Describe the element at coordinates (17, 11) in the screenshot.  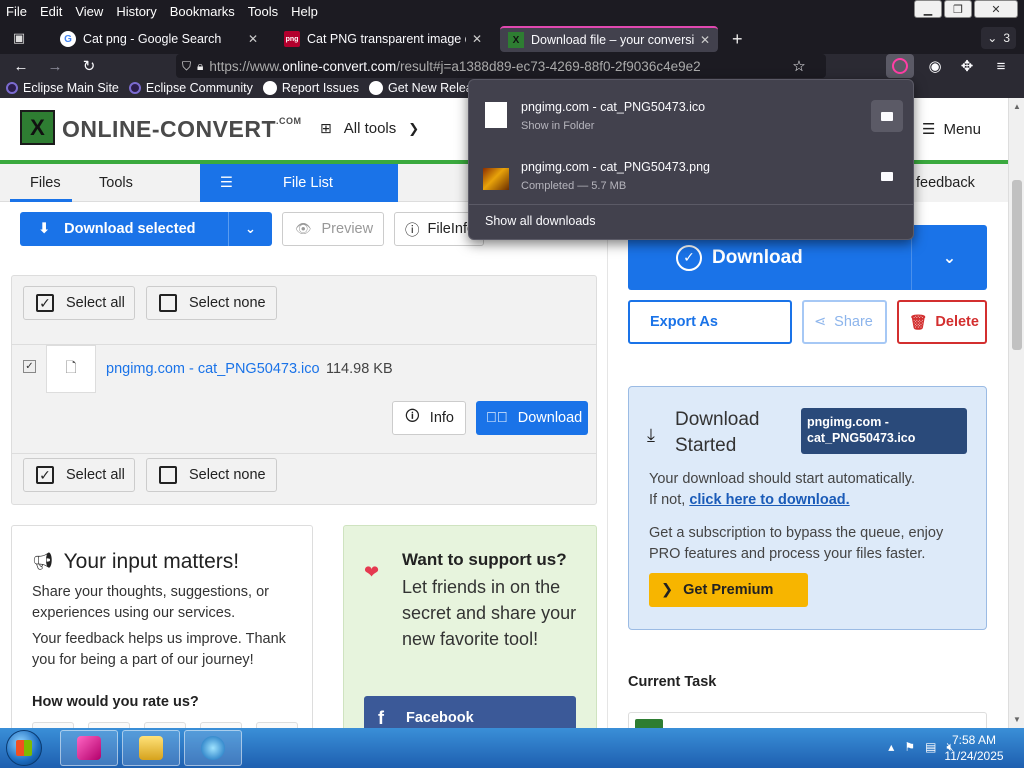
I see `menu-file: File` at that location.